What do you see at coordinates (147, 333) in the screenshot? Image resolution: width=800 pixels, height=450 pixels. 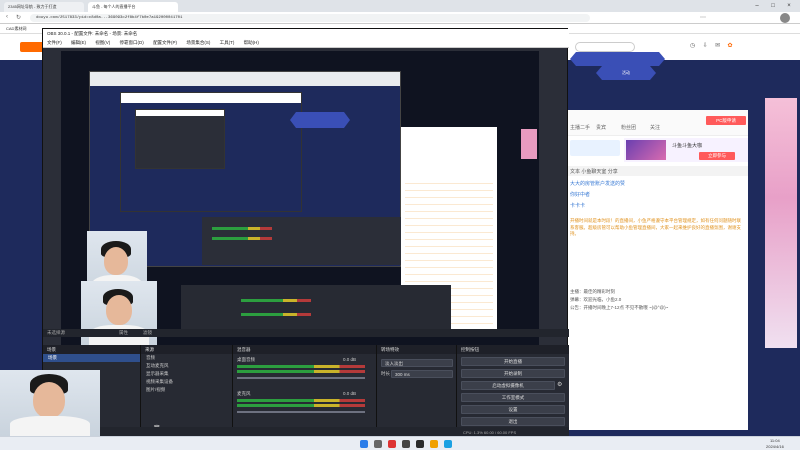 I see `filters-button: 滤镜` at bounding box center [147, 333].